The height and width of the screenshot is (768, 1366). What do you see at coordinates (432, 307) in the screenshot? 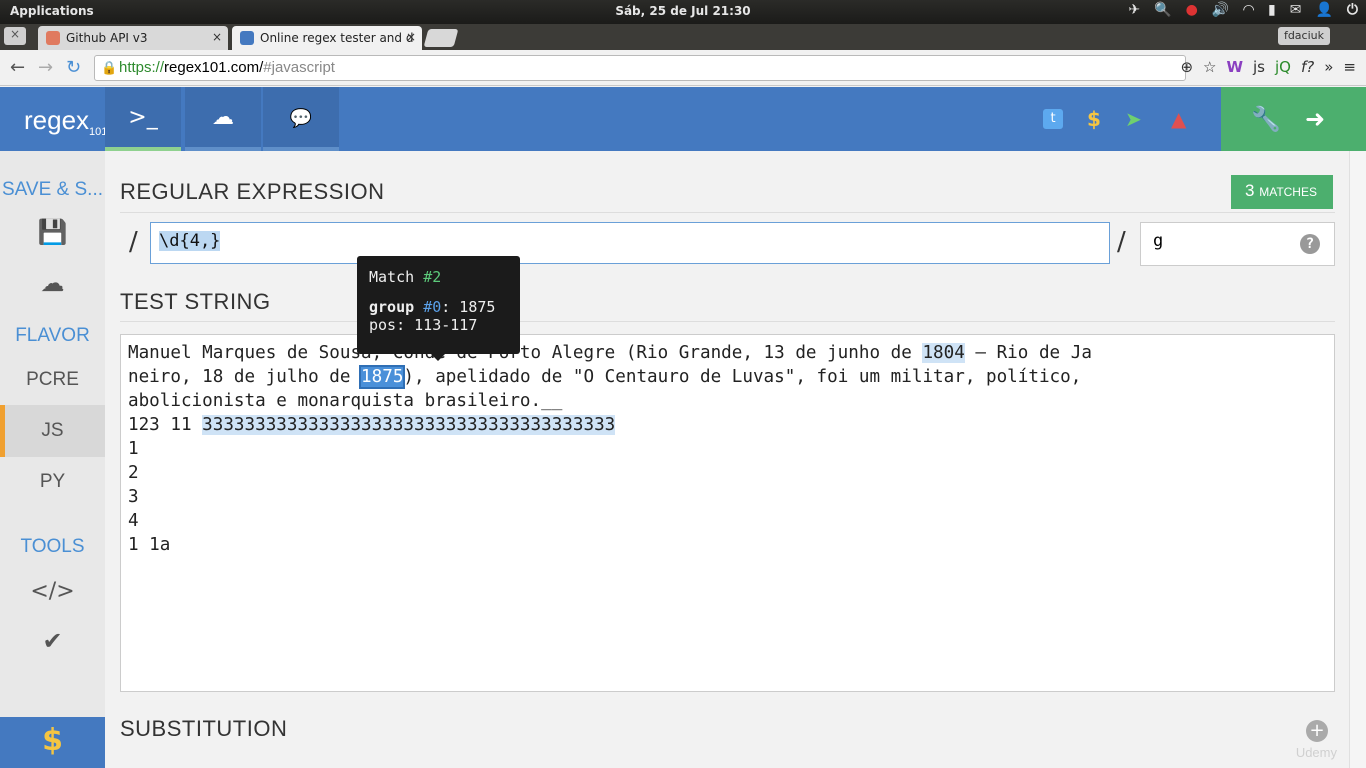
I see `tooltip-group-number: #0` at bounding box center [432, 307].